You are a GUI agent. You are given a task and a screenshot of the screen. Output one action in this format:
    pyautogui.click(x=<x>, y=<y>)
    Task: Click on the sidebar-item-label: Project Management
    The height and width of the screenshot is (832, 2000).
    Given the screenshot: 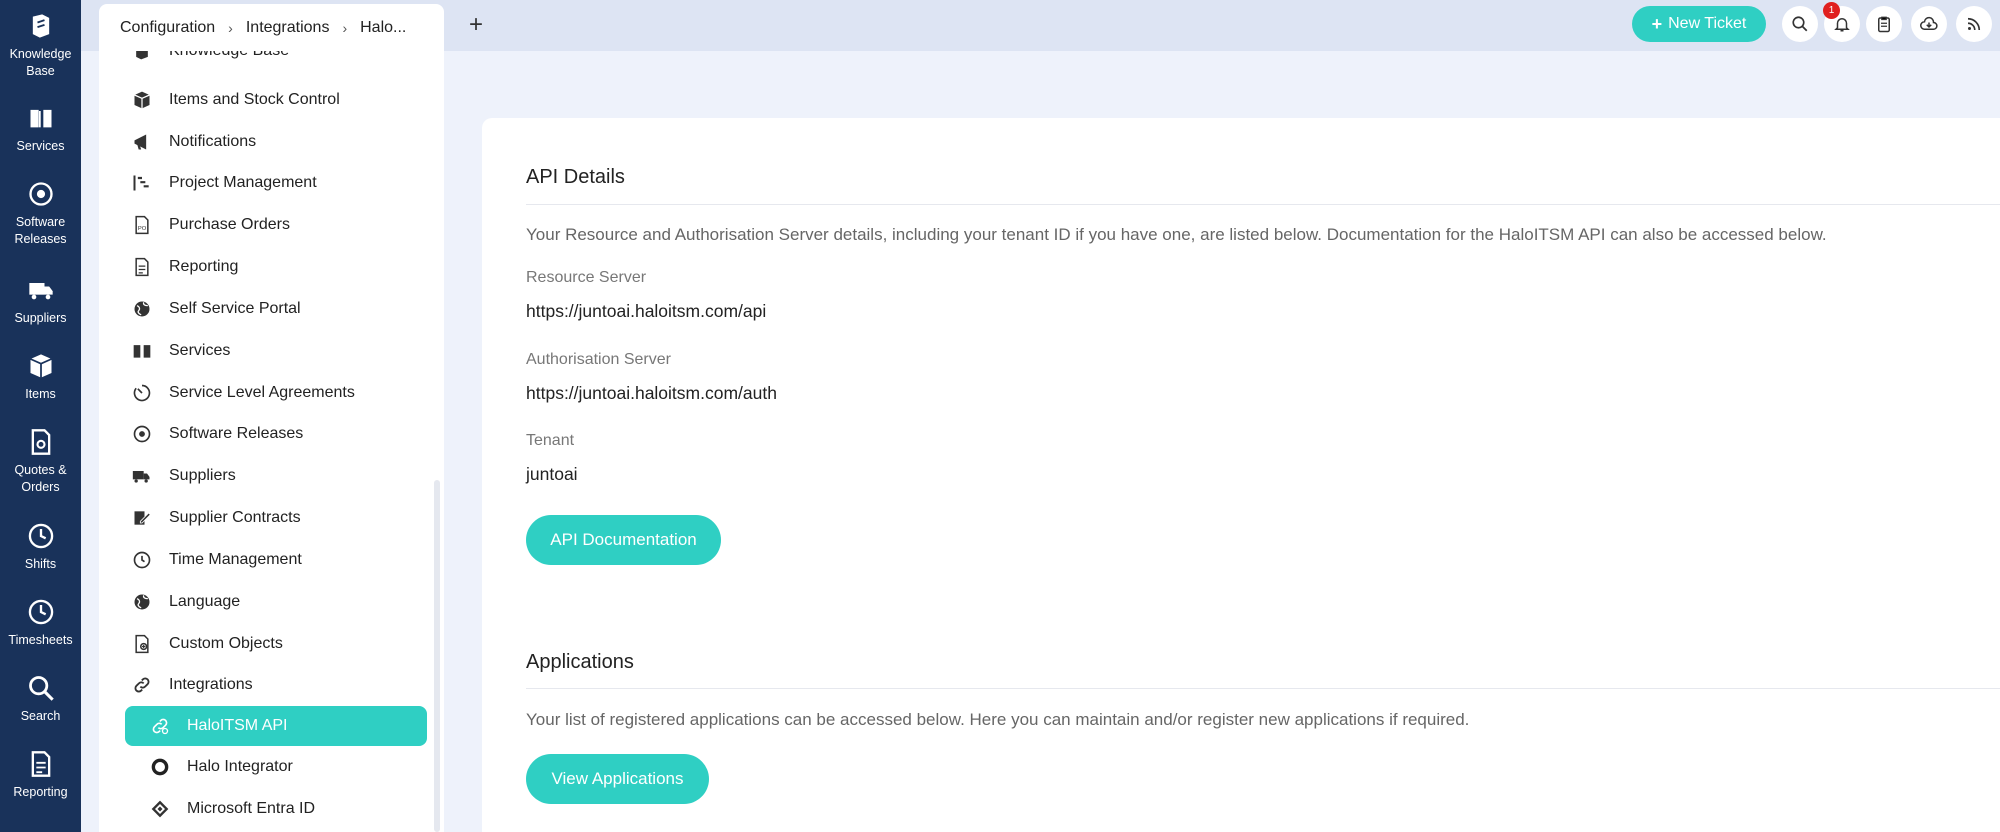 What is the action you would take?
    pyautogui.click(x=243, y=182)
    